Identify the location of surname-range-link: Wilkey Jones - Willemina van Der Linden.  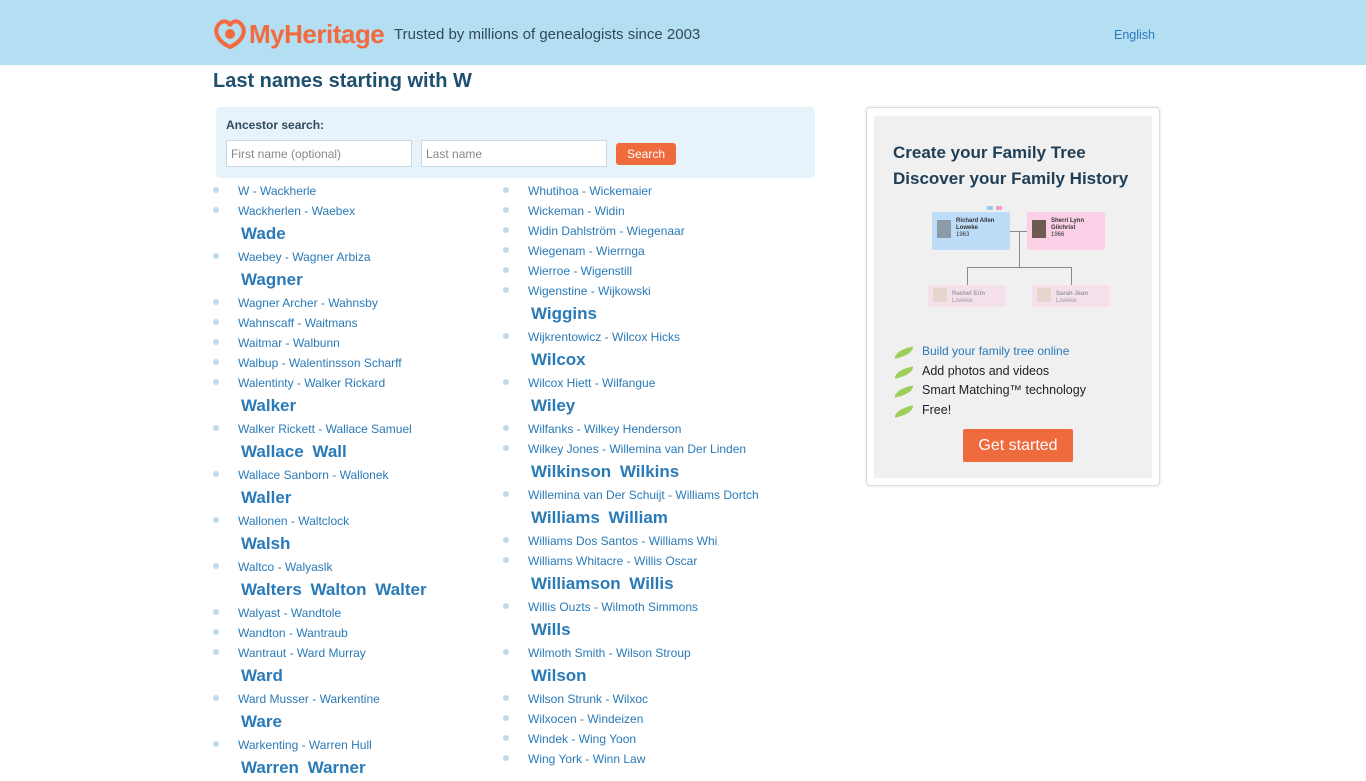
(653, 449).